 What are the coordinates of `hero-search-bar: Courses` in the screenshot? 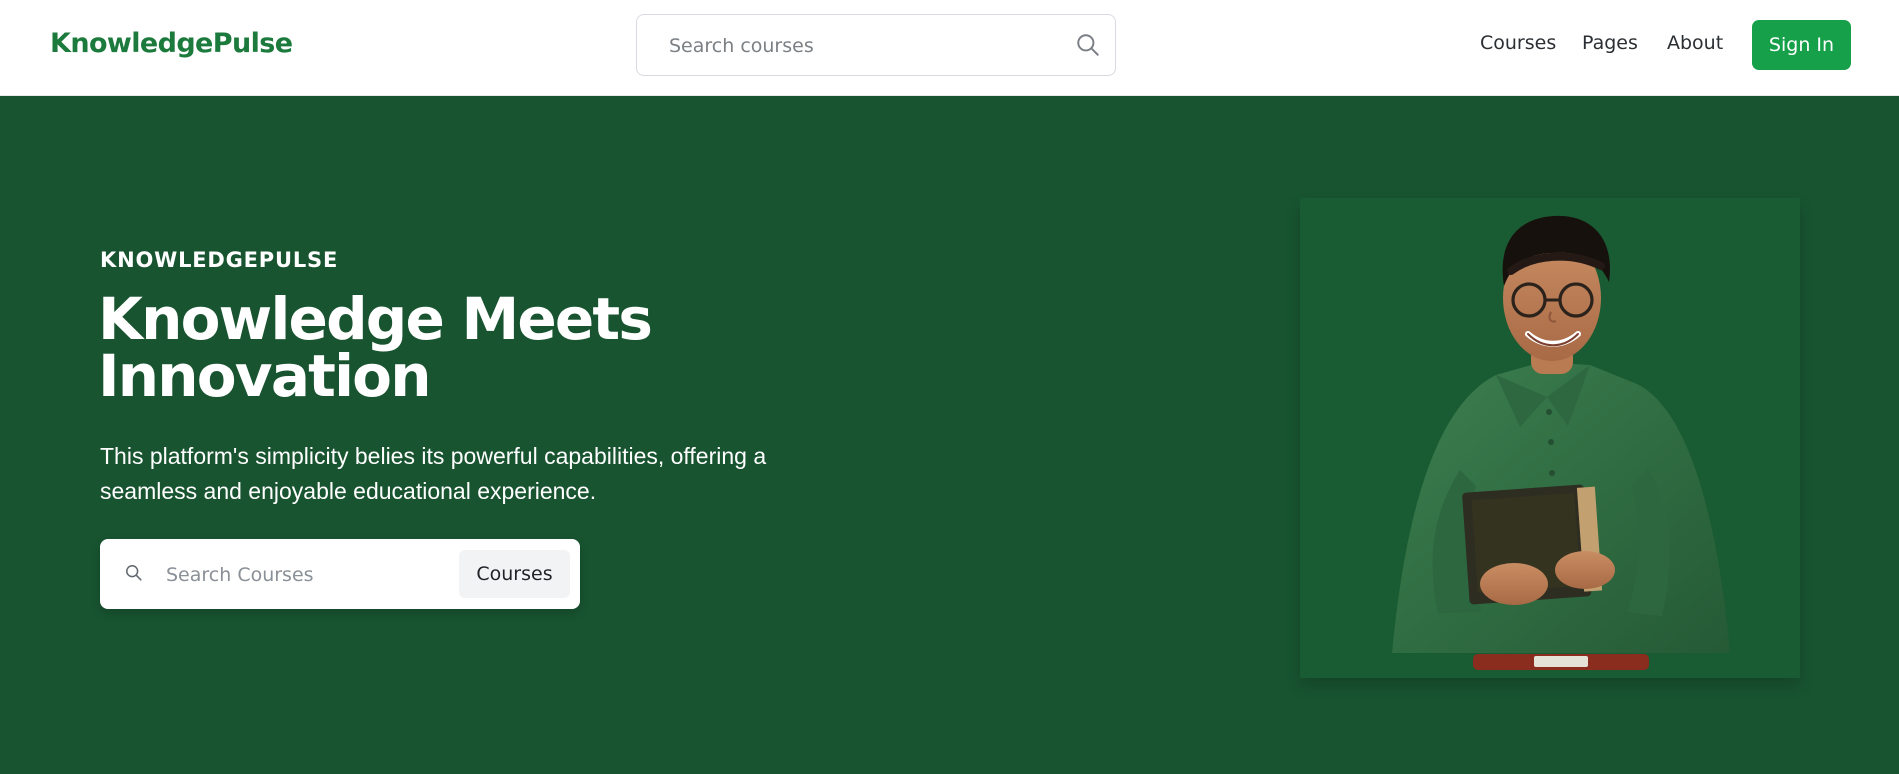 It's located at (340, 575).